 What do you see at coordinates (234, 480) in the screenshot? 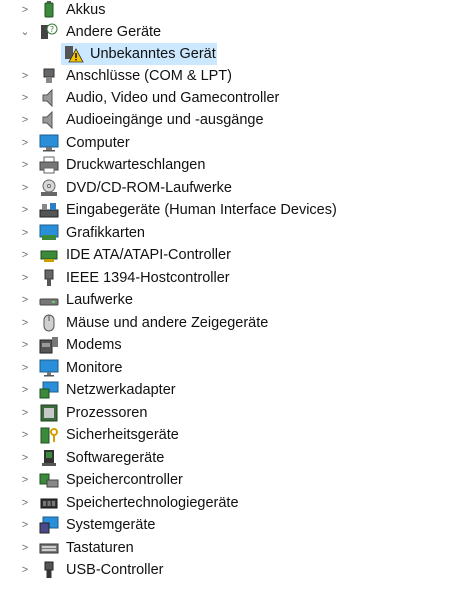
I see `tree-item-speichercontroller: > Speichercontroller` at bounding box center [234, 480].